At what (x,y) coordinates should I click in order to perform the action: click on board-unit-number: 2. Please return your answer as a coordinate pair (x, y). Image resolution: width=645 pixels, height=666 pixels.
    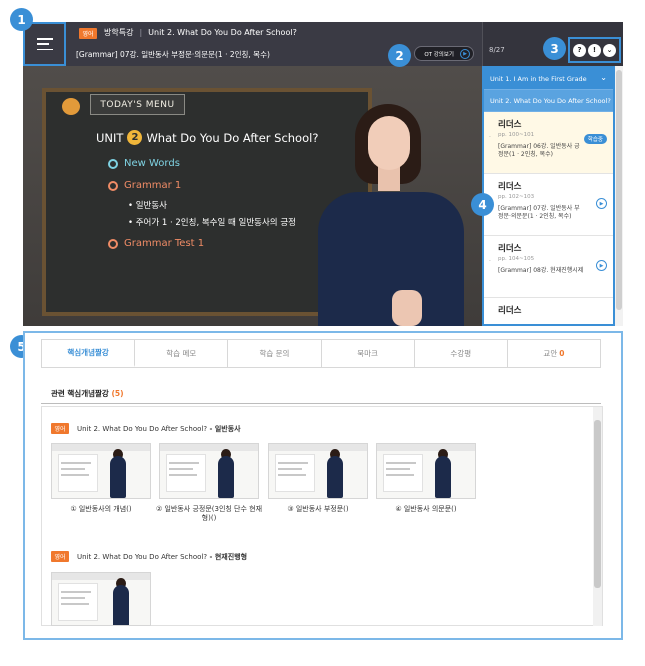
    Looking at the image, I should click on (135, 137).